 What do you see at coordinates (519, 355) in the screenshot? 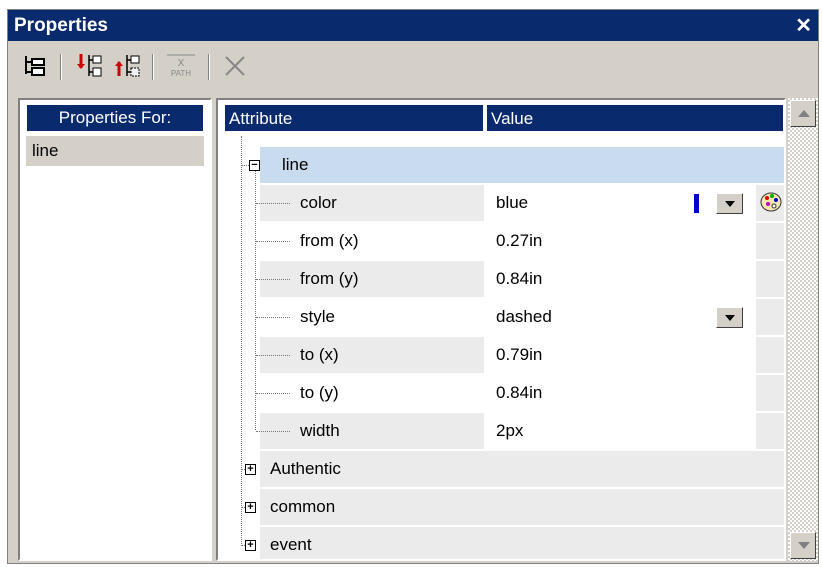
I see `attribute-value: 0.79in` at bounding box center [519, 355].